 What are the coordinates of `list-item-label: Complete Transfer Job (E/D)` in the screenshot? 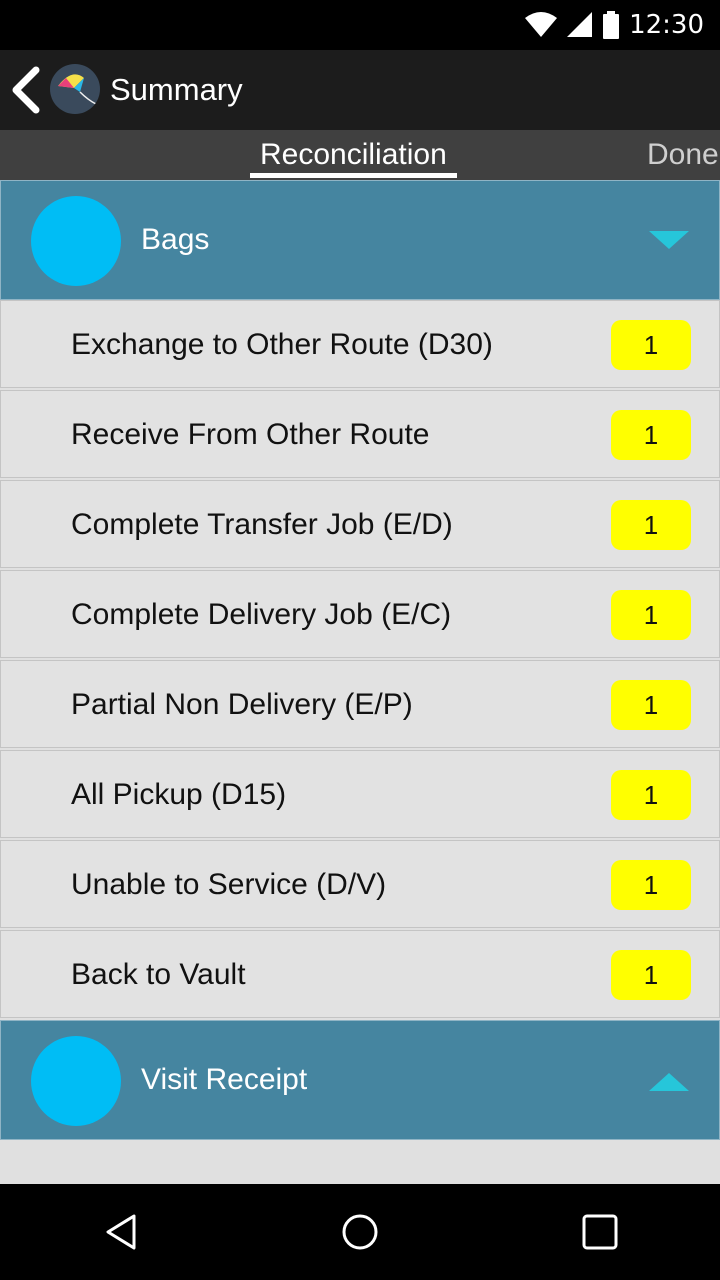 It's located at (262, 524).